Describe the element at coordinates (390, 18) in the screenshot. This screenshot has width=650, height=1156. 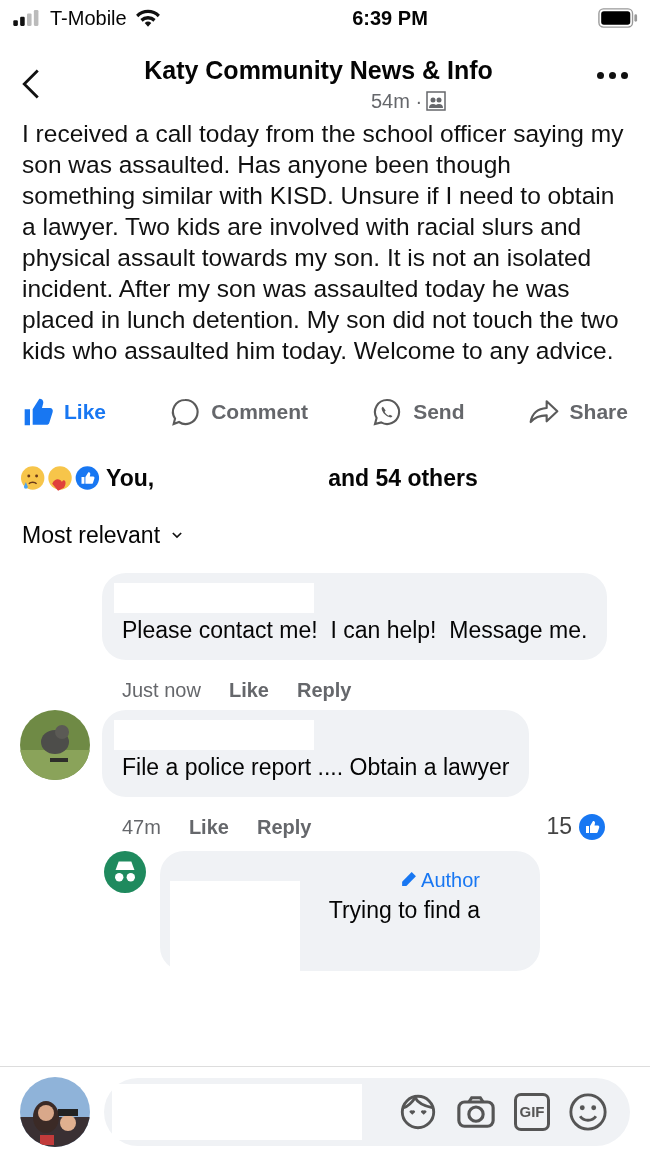
I see `clock-time: 6:39 PM` at that location.